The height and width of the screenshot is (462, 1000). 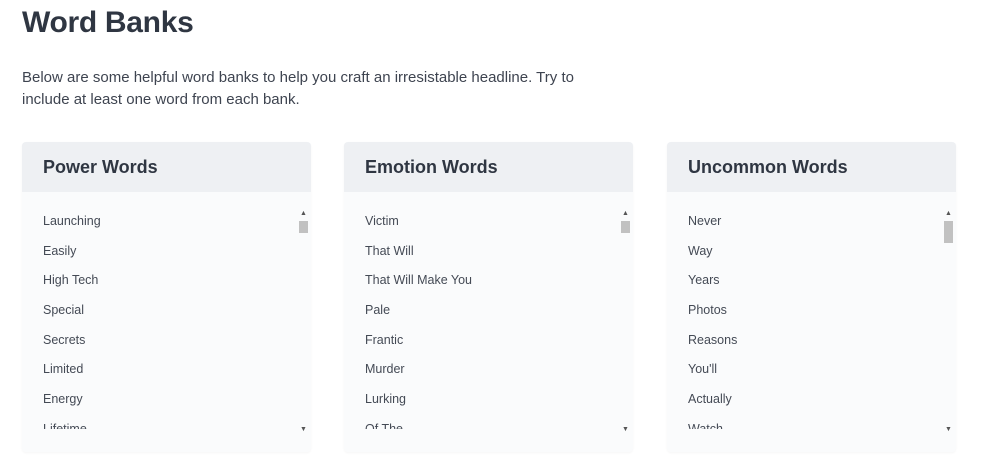 I want to click on page-title: Word Banks, so click(x=108, y=22).